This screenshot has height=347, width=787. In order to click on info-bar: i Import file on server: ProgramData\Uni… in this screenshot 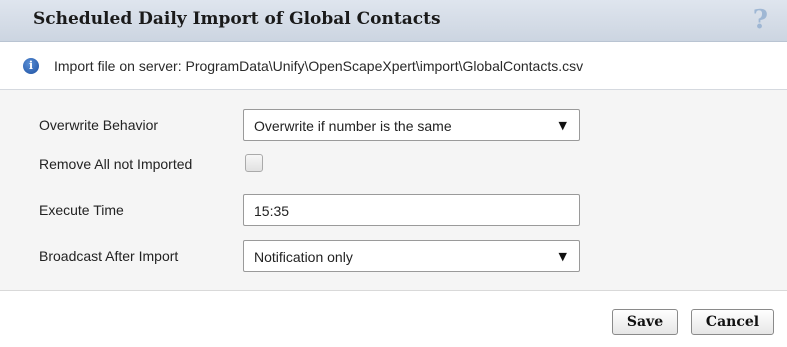, I will do `click(393, 66)`.